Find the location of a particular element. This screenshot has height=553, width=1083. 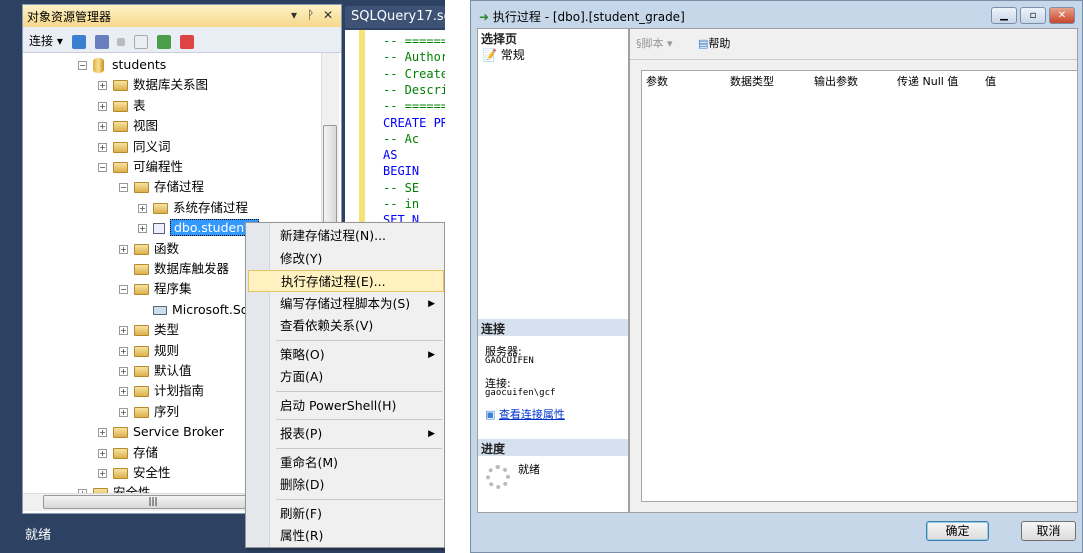

object-explorer-title: 对象资源管理器 is located at coordinates (69, 17).